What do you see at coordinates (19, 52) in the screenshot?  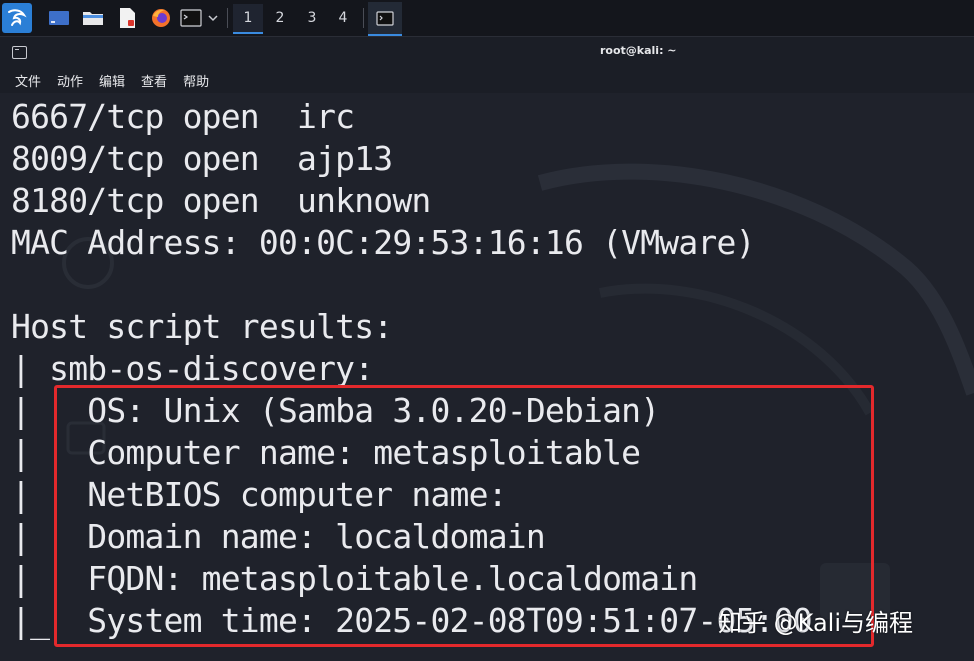 I see `terminal-window-icon` at bounding box center [19, 52].